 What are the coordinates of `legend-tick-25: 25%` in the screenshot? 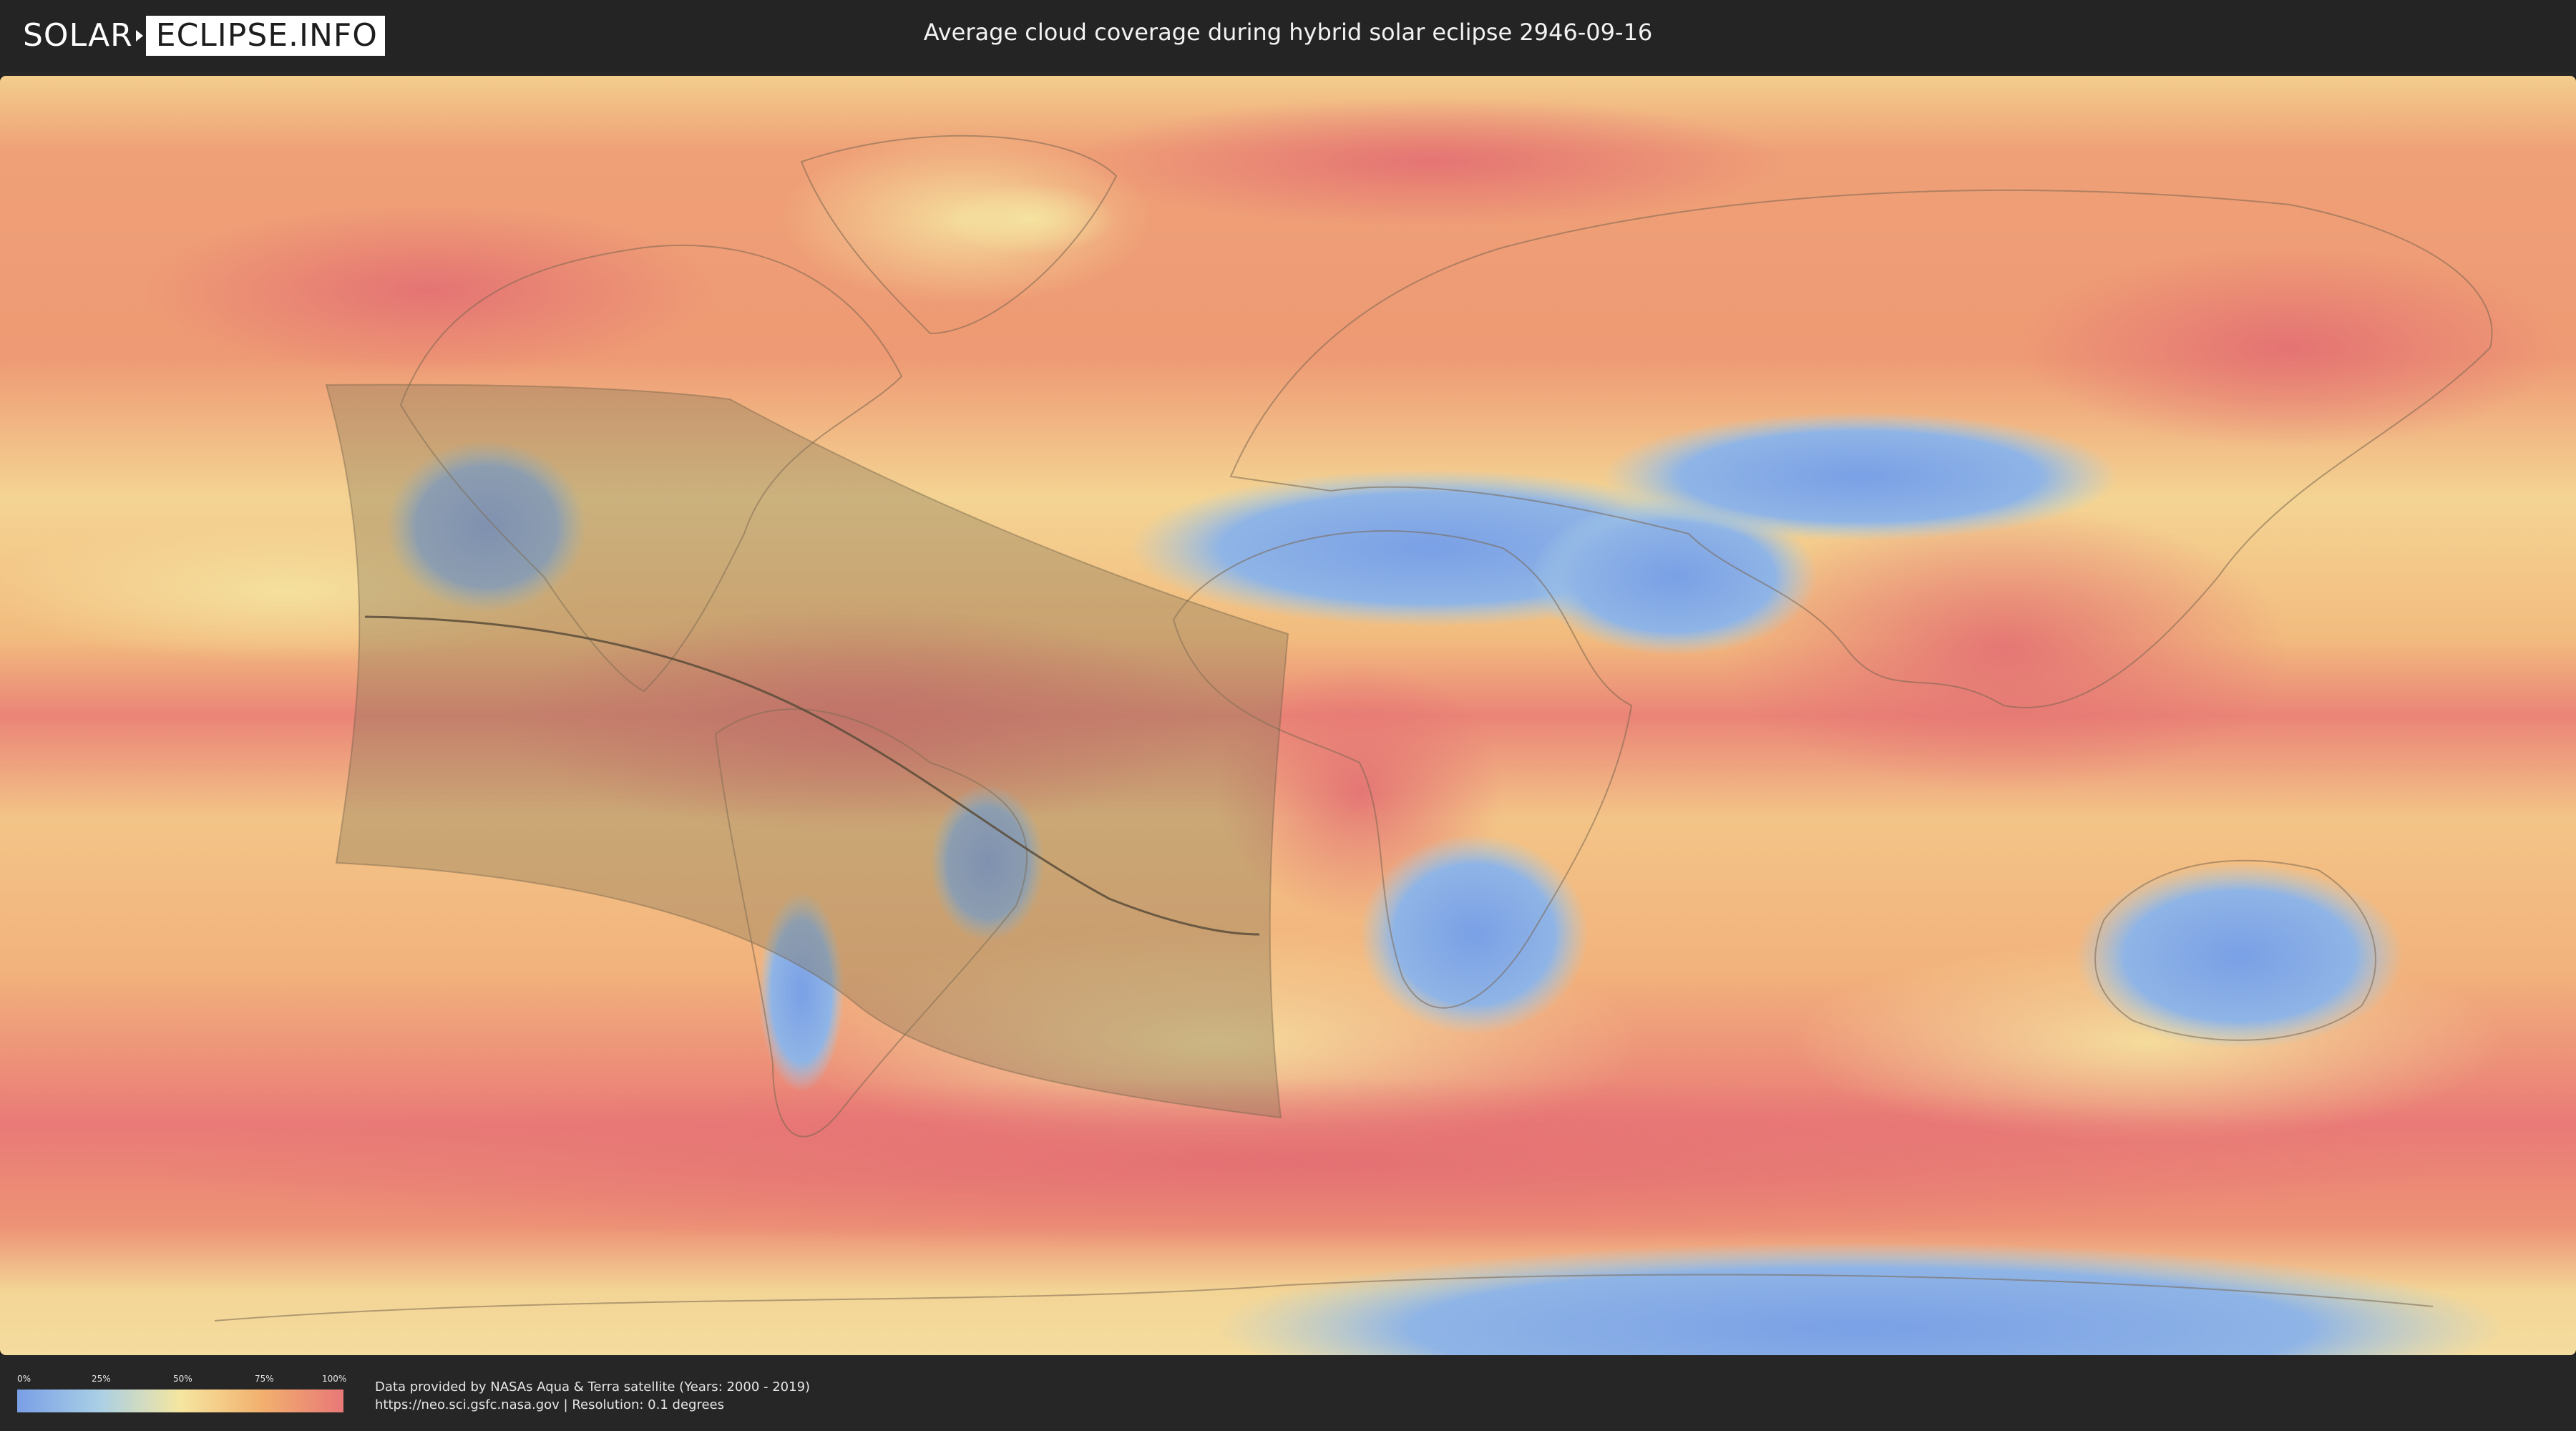 It's located at (101, 1379).